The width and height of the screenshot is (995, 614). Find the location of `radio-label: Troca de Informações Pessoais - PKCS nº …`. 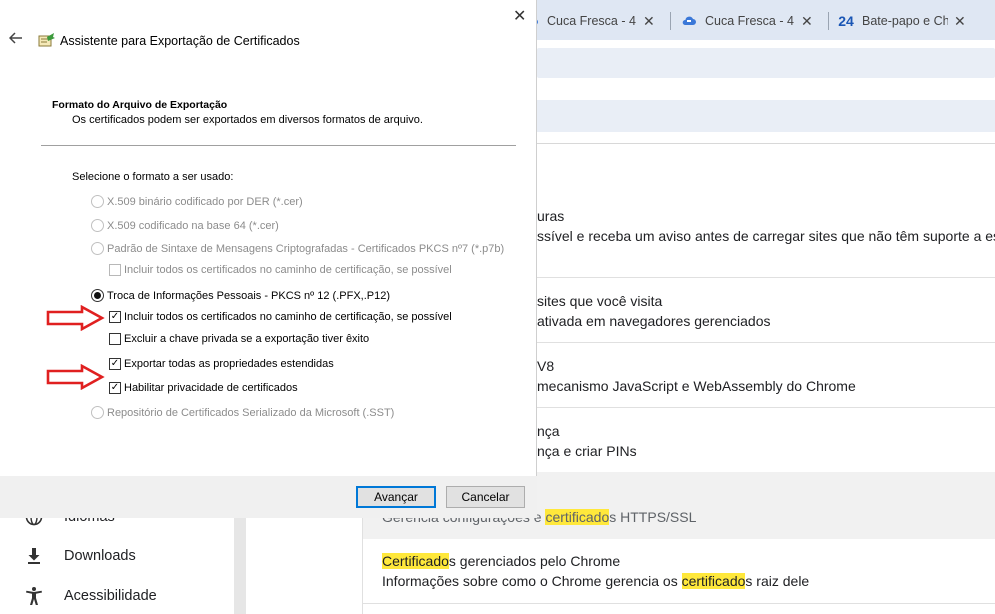

radio-label: Troca de Informações Pessoais - PKCS nº … is located at coordinates (249, 295).